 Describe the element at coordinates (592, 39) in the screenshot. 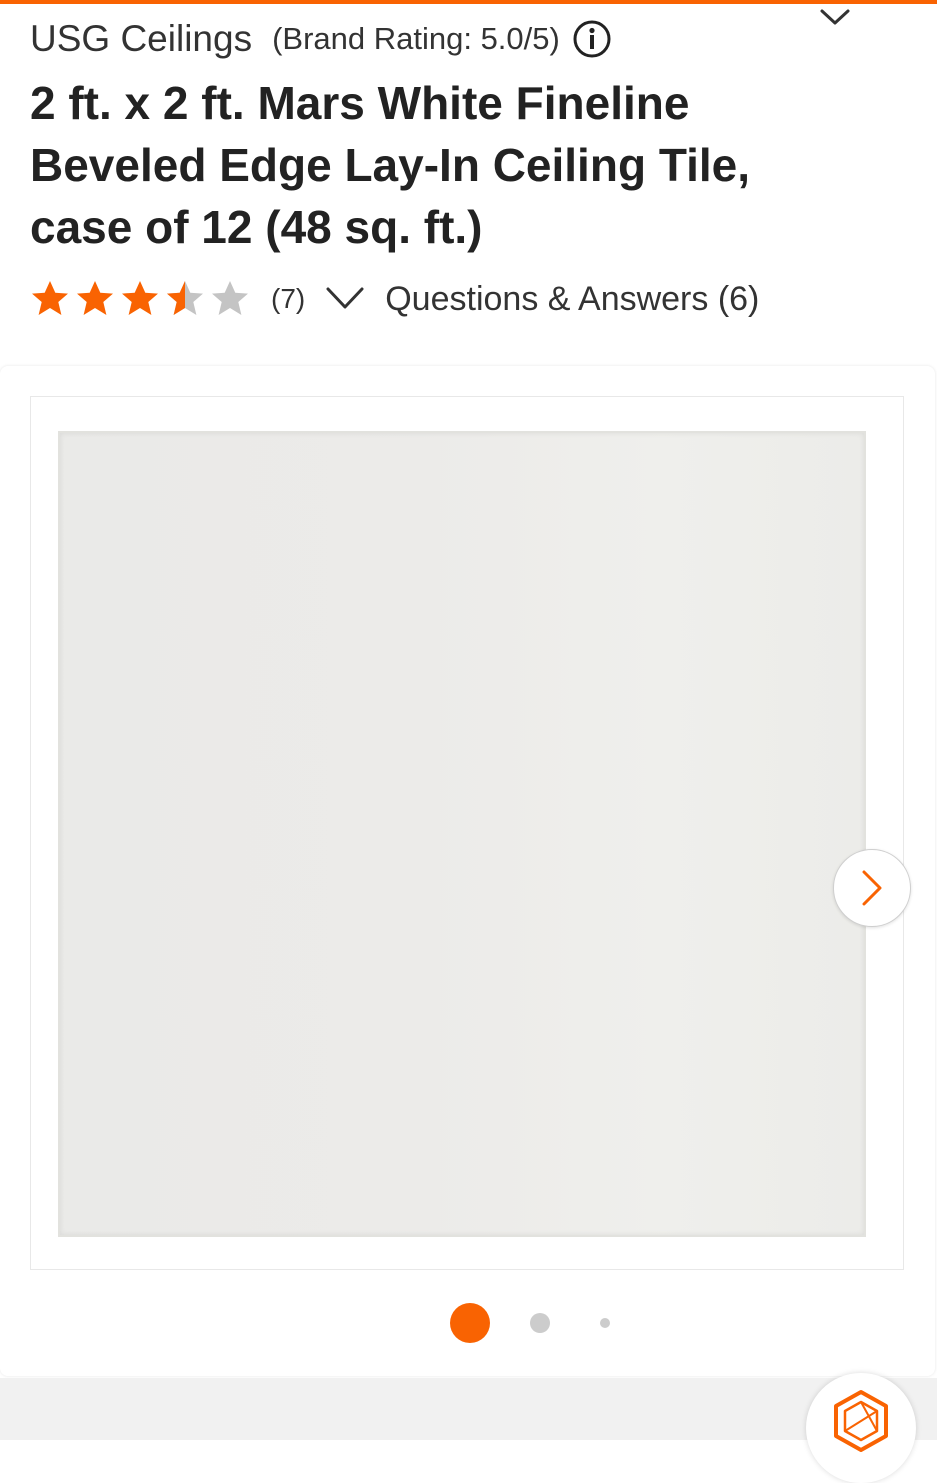

I see `info-icon` at that location.